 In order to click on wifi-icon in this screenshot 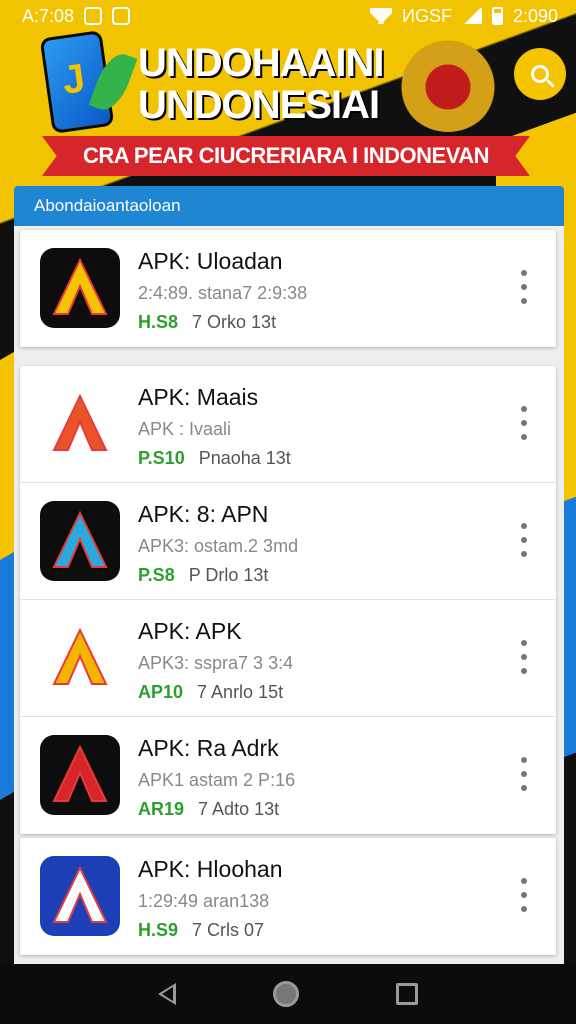, I will do `click(381, 16)`.